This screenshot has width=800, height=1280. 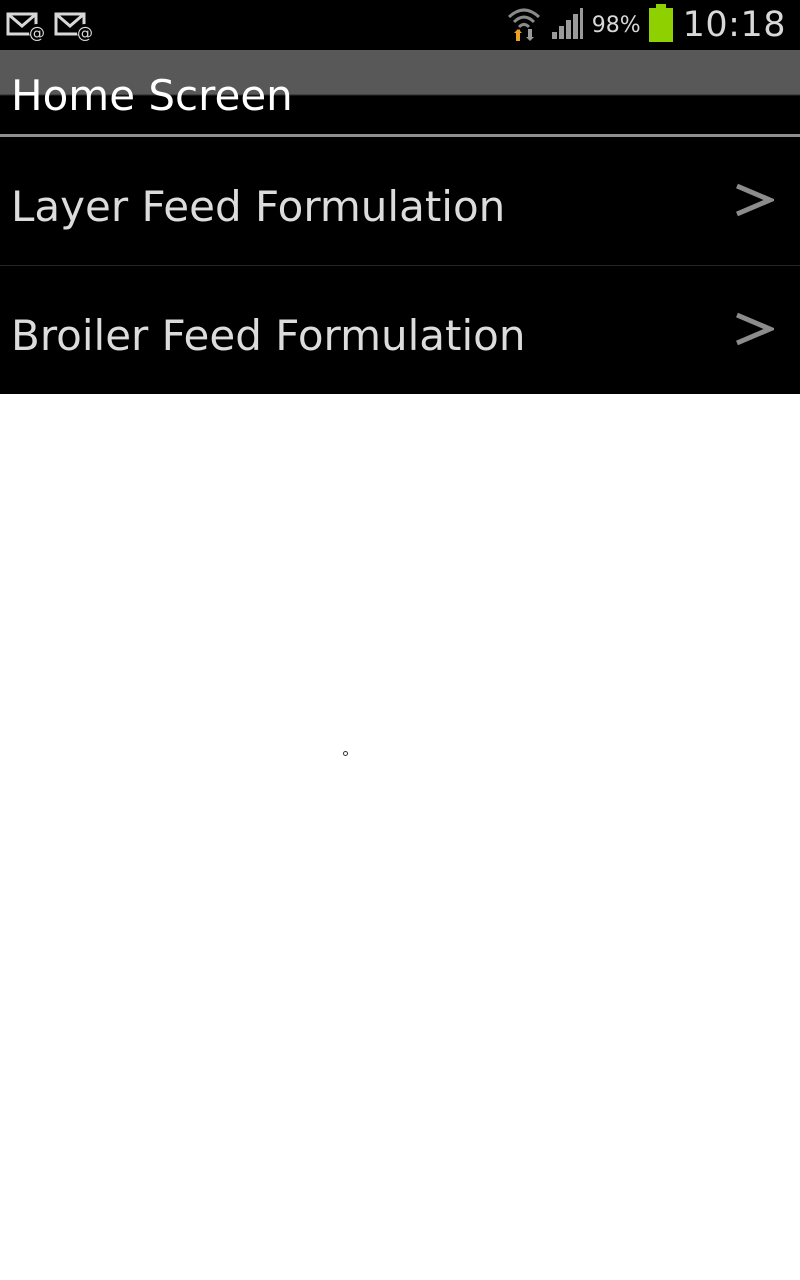 I want to click on wifi-icon, so click(x=524, y=25).